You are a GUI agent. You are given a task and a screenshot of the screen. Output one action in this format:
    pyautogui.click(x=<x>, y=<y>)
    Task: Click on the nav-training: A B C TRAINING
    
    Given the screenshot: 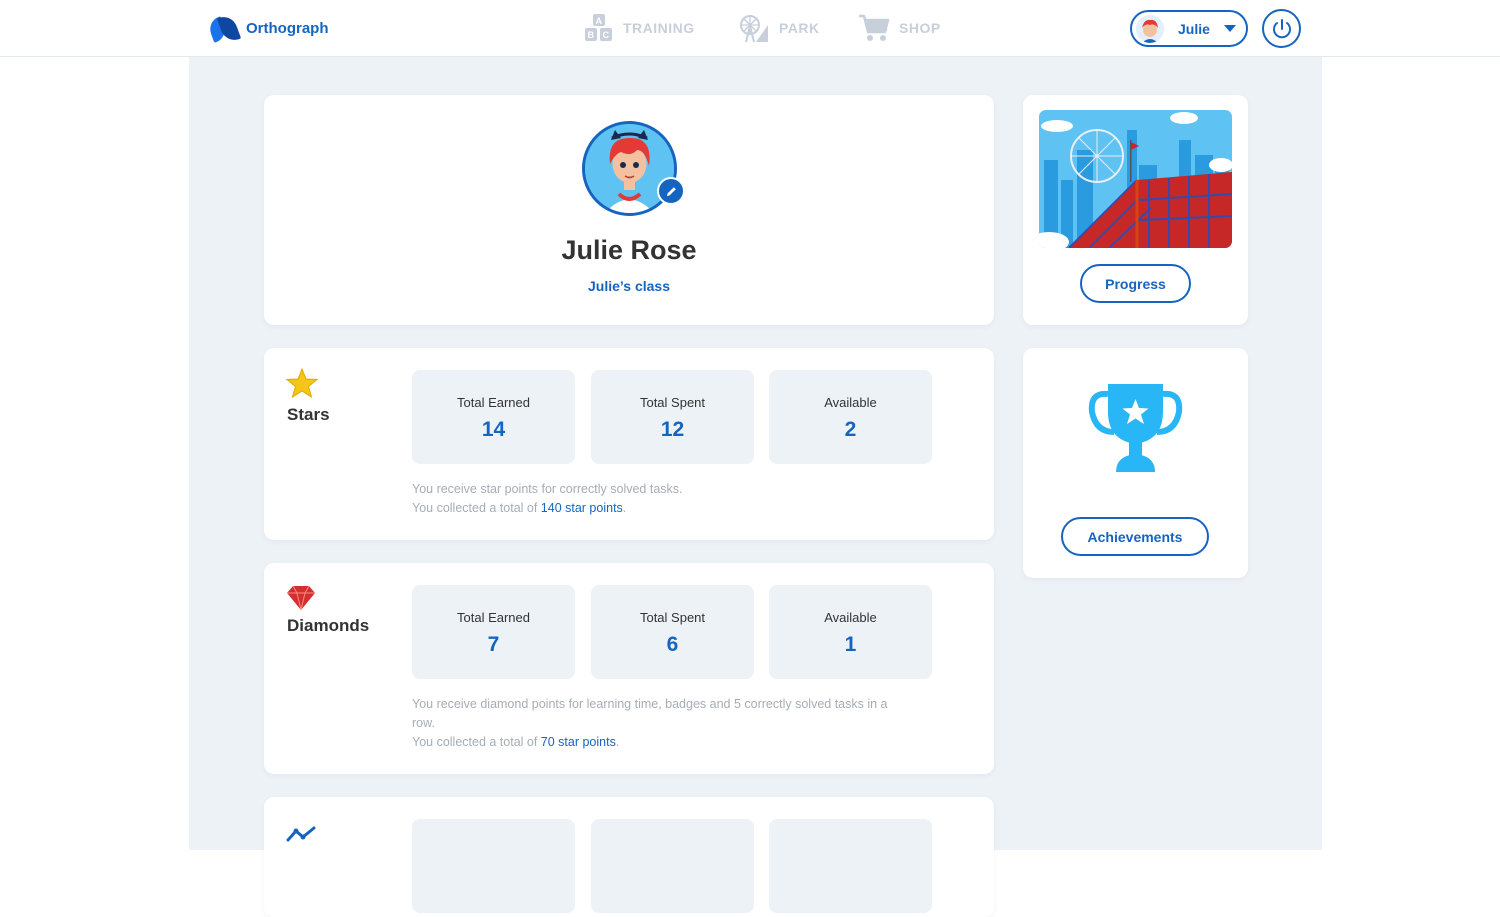 What is the action you would take?
    pyautogui.click(x=639, y=28)
    